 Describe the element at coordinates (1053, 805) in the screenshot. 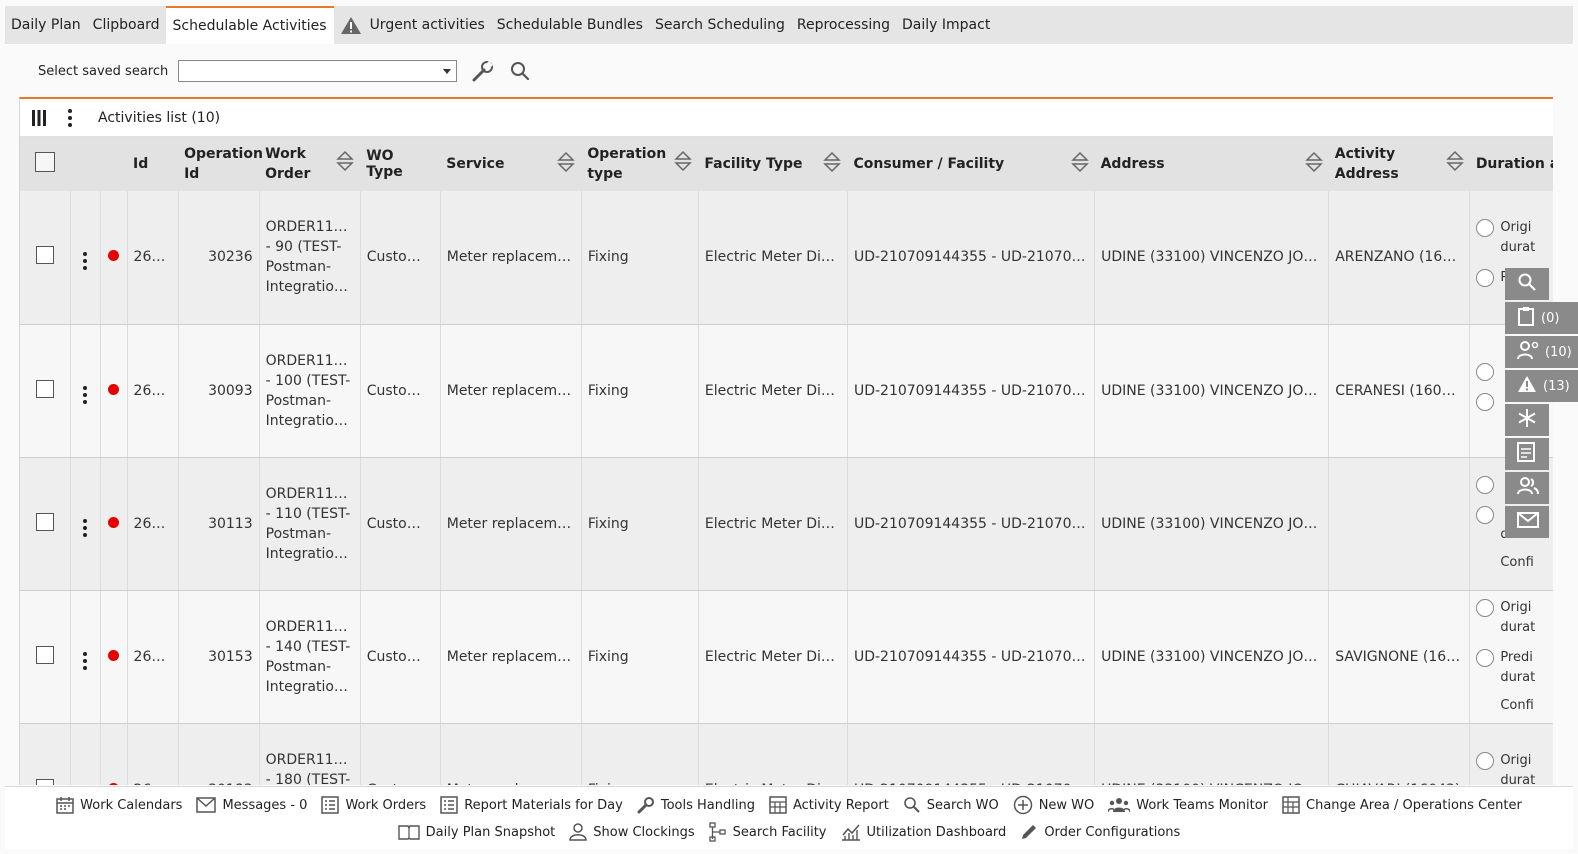

I see `new-wo-button: New WO` at that location.